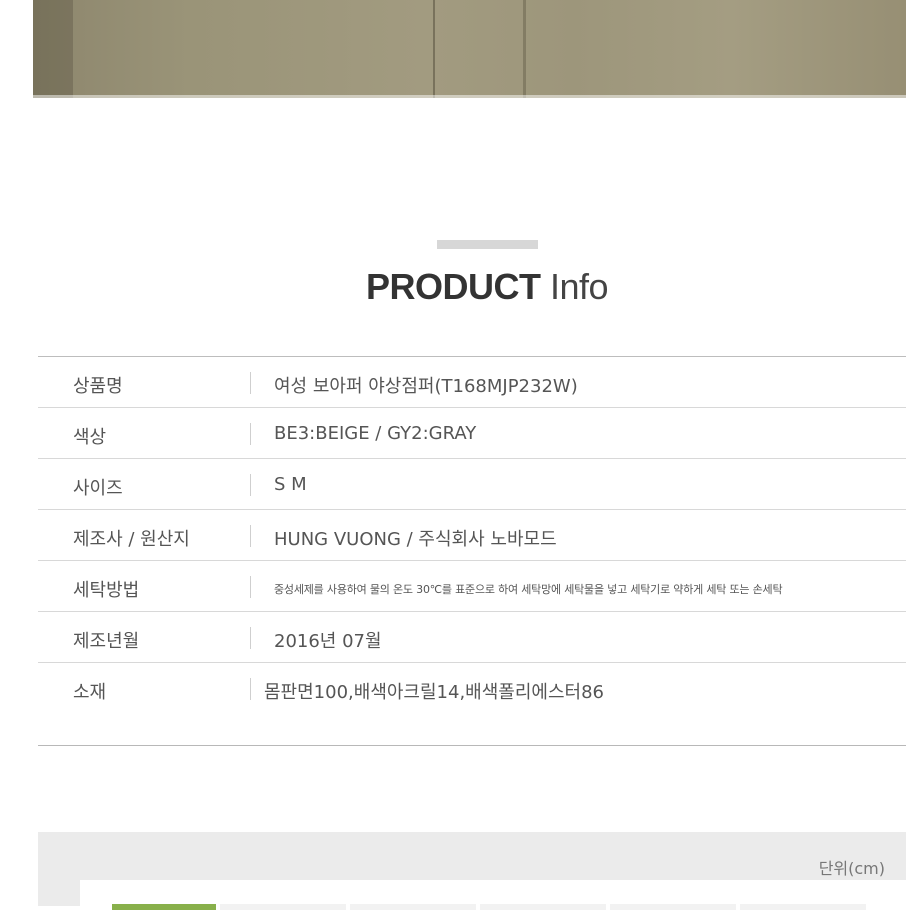  I want to click on section-title-bar, so click(487, 244).